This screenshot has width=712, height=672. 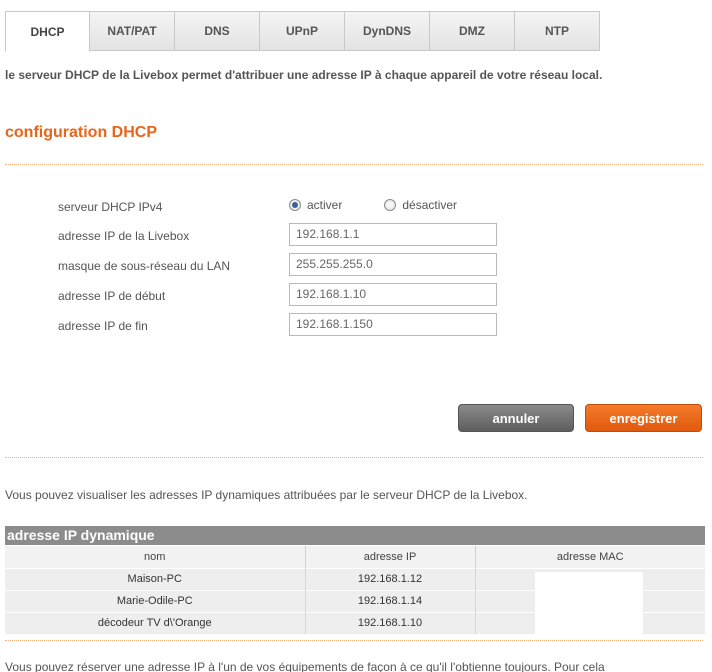 What do you see at coordinates (393, 264) in the screenshot?
I see `mask-field: 255.255.255.0` at bounding box center [393, 264].